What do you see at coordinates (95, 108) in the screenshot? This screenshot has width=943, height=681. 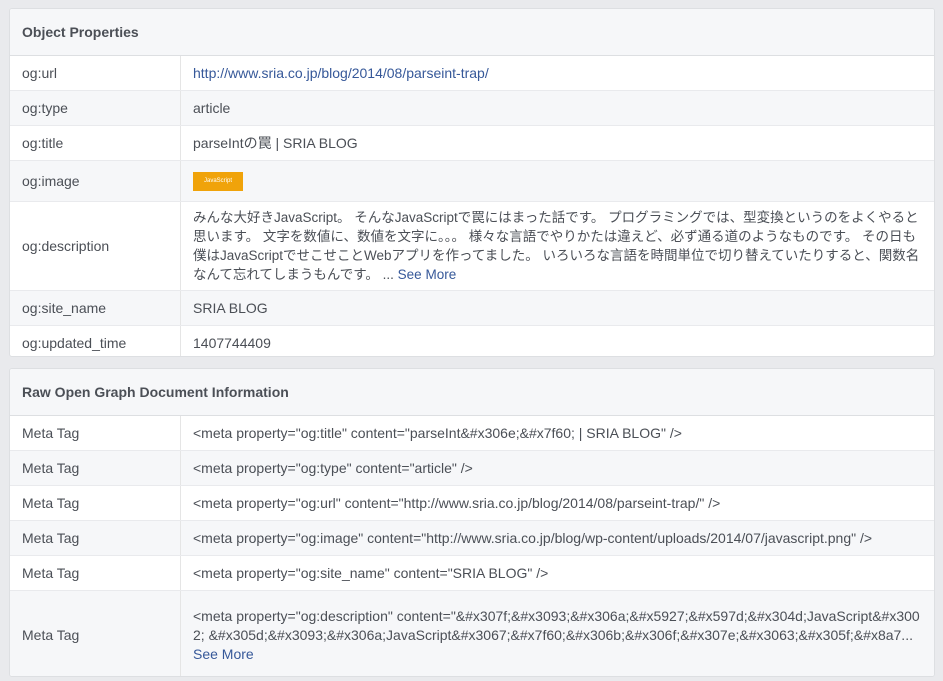 I see `property-key: og:type` at bounding box center [95, 108].